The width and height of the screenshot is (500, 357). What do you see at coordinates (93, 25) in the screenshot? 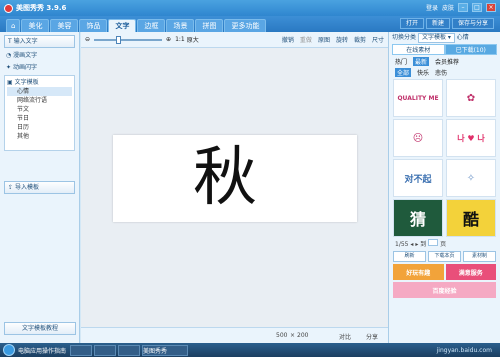
I see `tab-decoration: 饰品` at bounding box center [93, 25].